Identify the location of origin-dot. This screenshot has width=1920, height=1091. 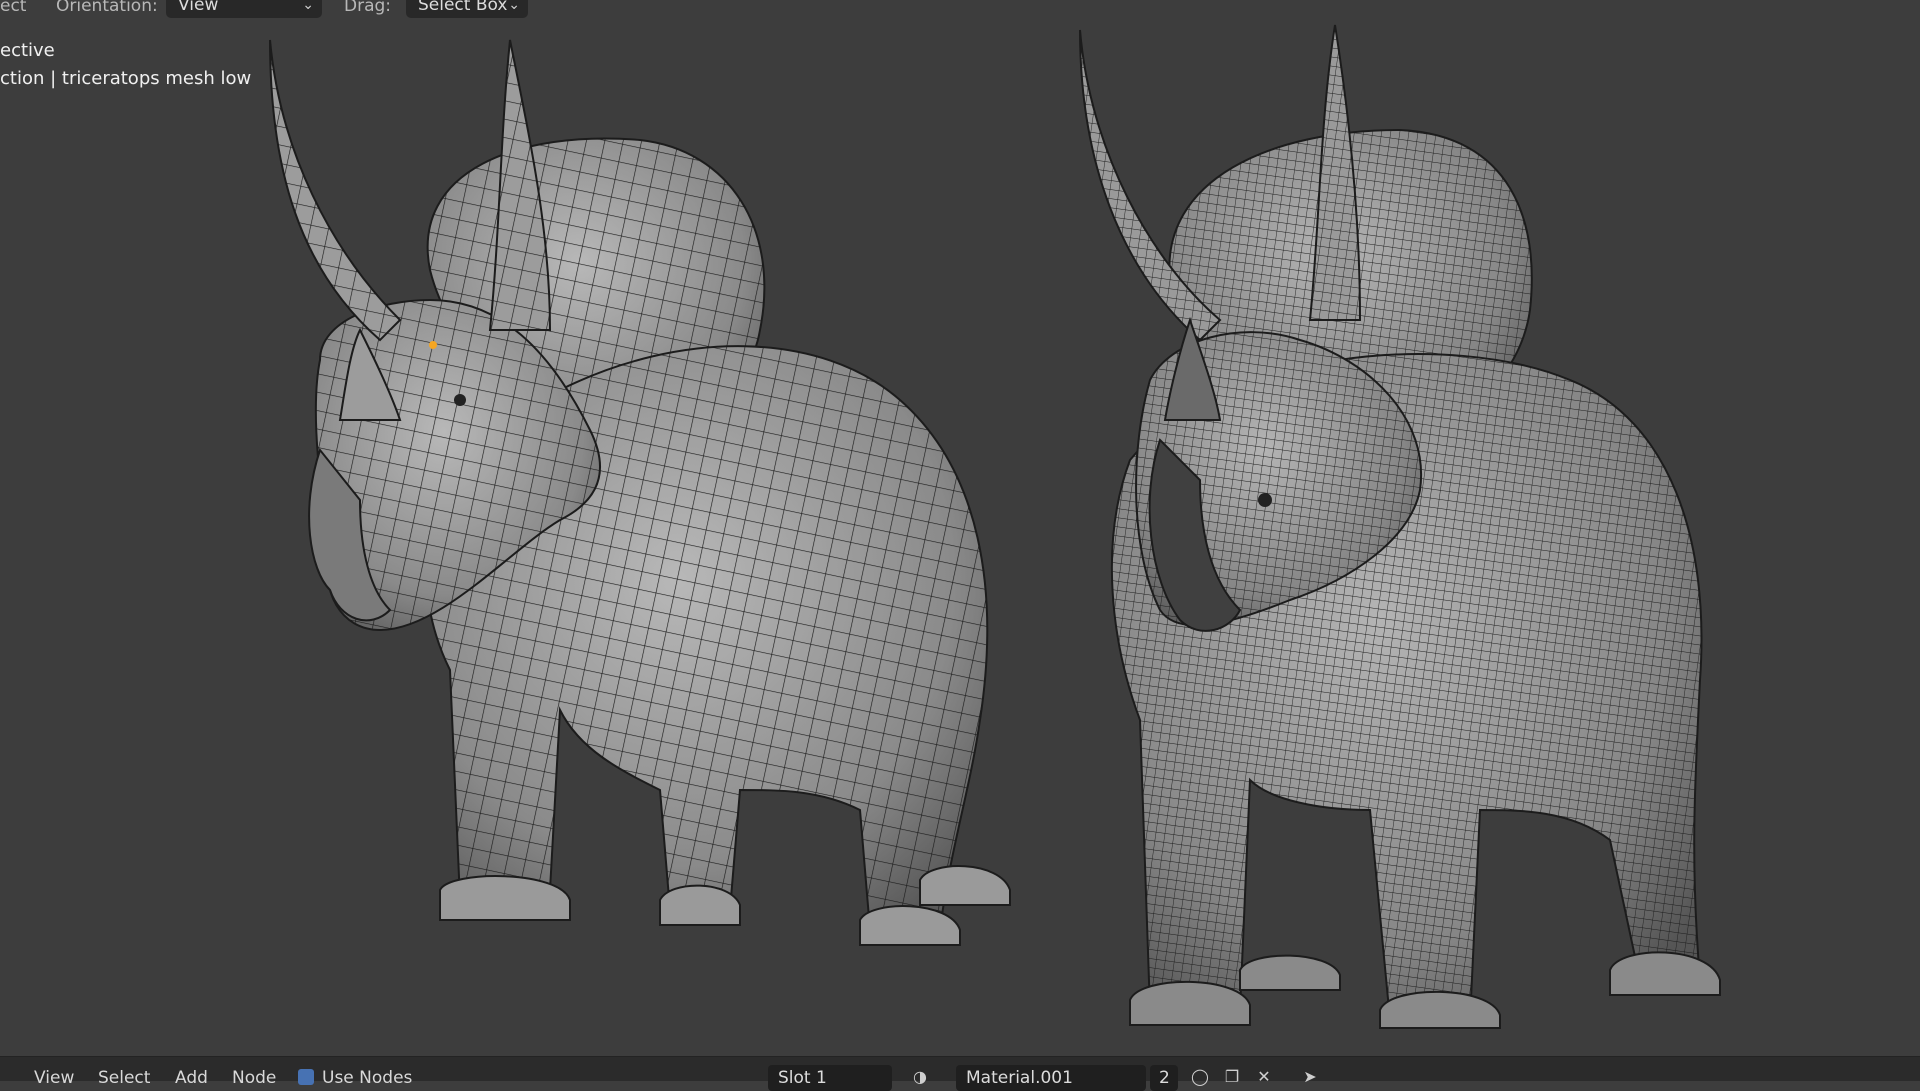
(433, 345).